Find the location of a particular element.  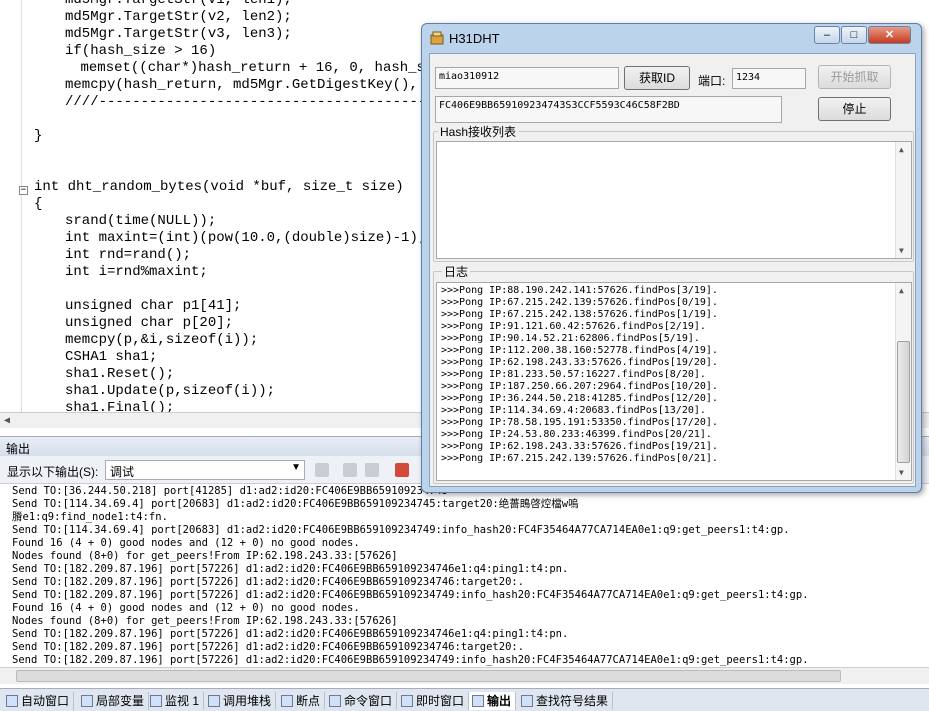

output-source-select: 调试 ▼ is located at coordinates (205, 470).